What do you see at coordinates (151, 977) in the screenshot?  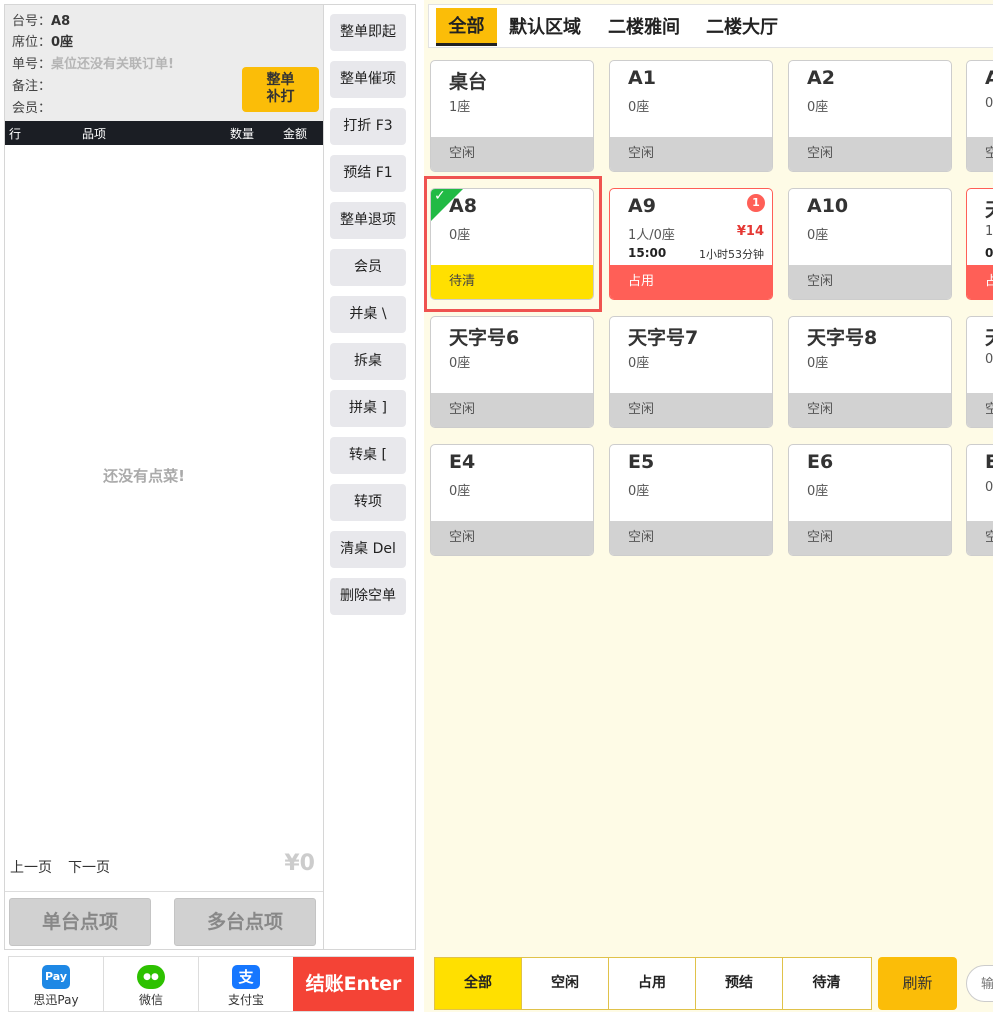 I see `wechat-icon: ●●` at bounding box center [151, 977].